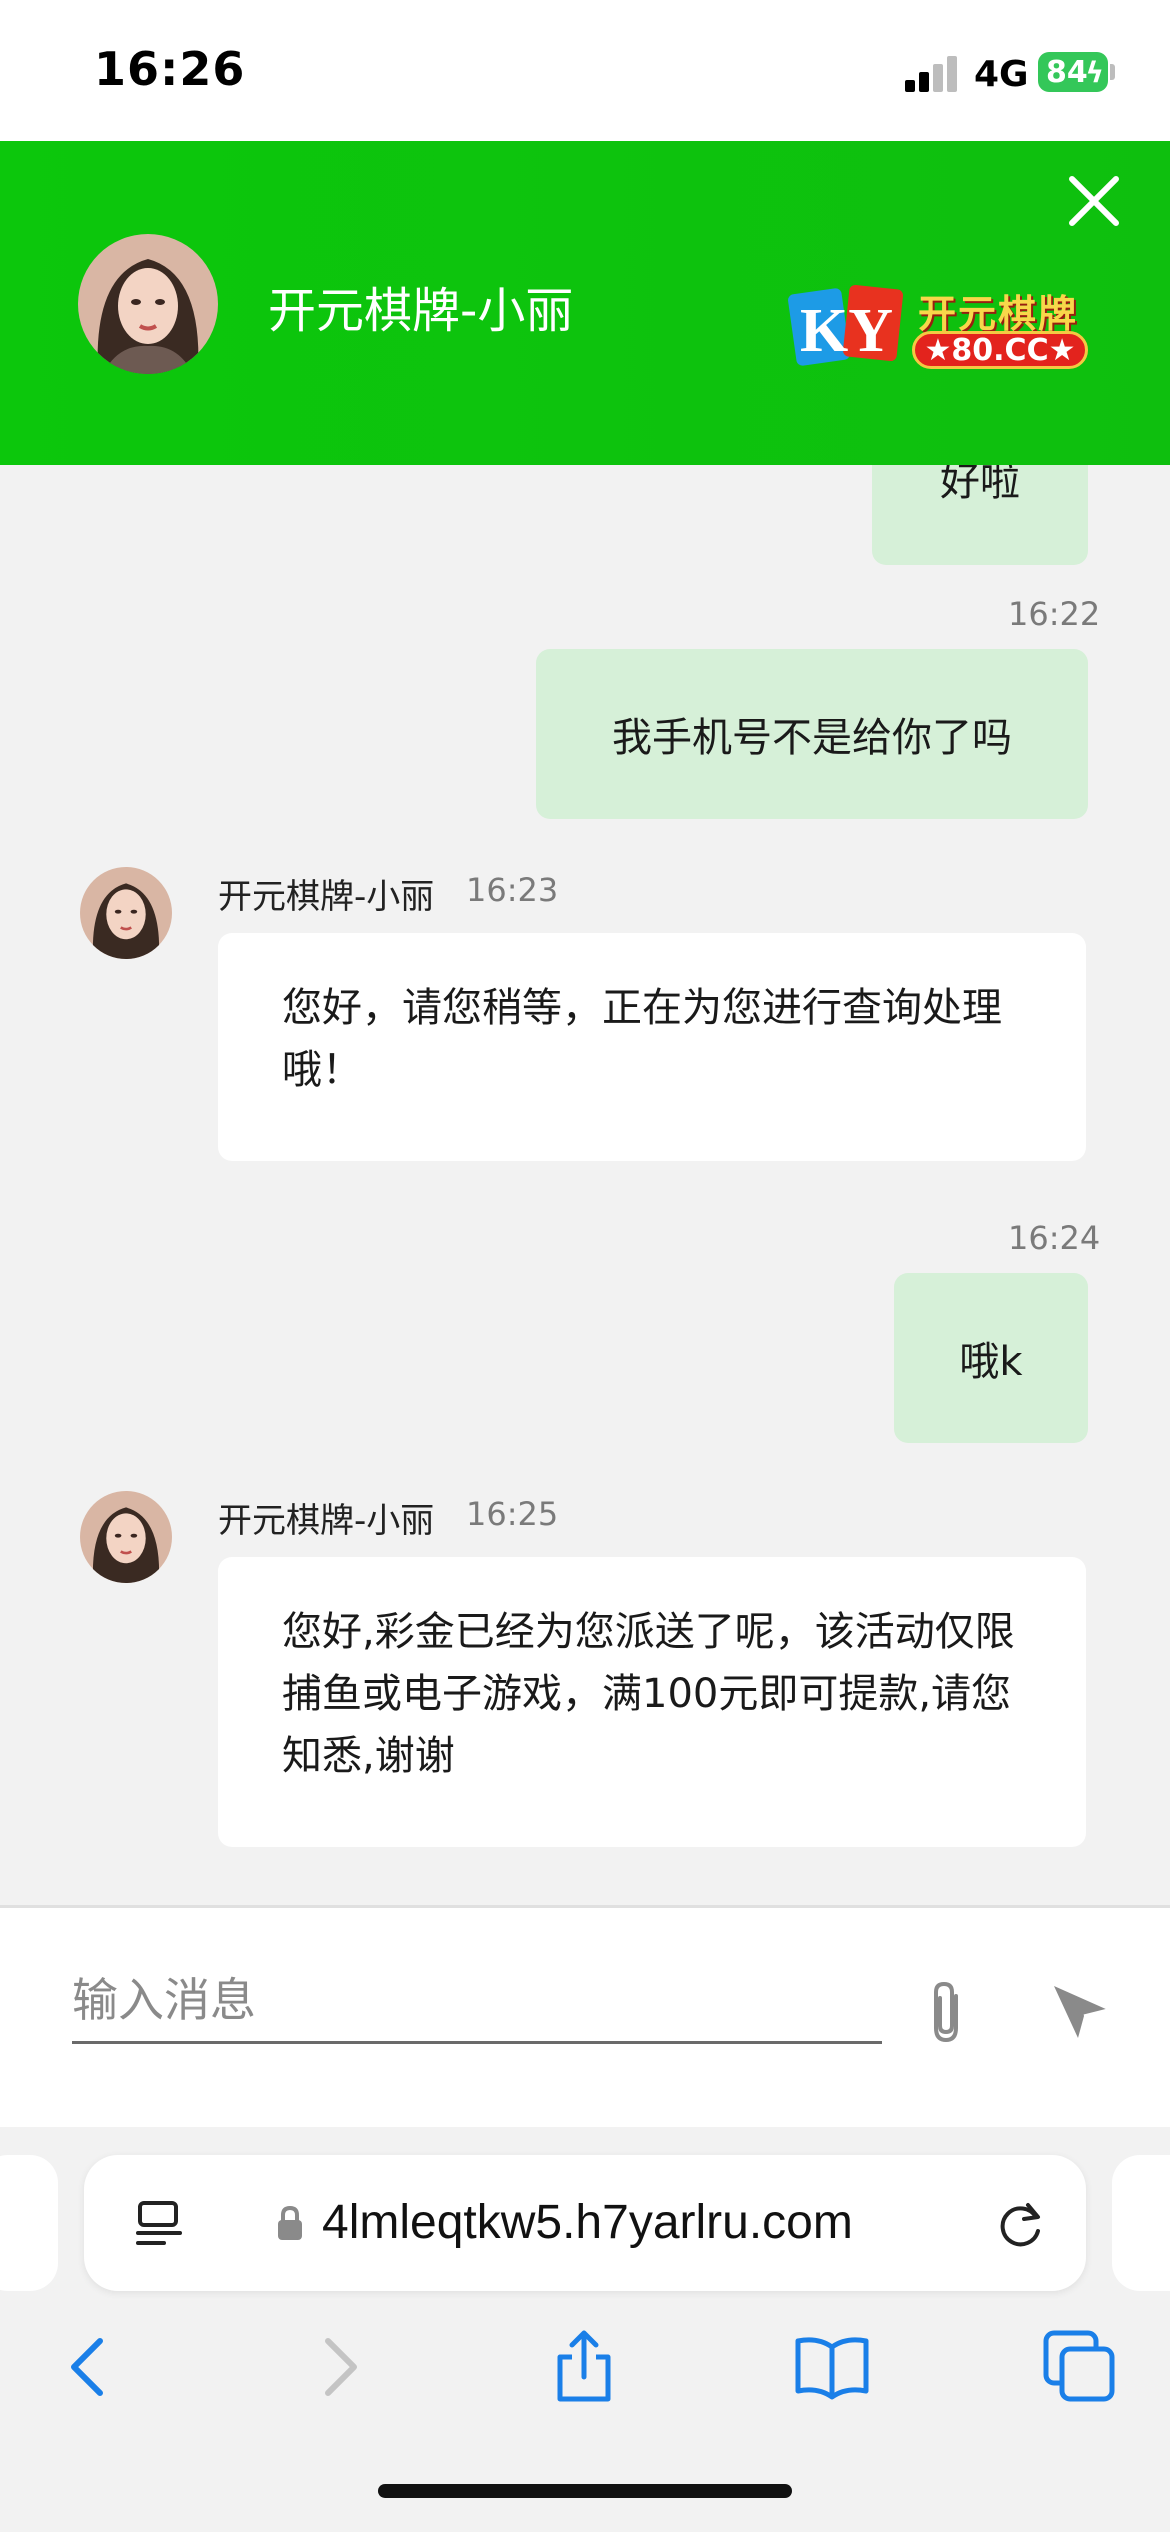  Describe the element at coordinates (998, 314) in the screenshot. I see `brand-name: 开元棋牌` at that location.